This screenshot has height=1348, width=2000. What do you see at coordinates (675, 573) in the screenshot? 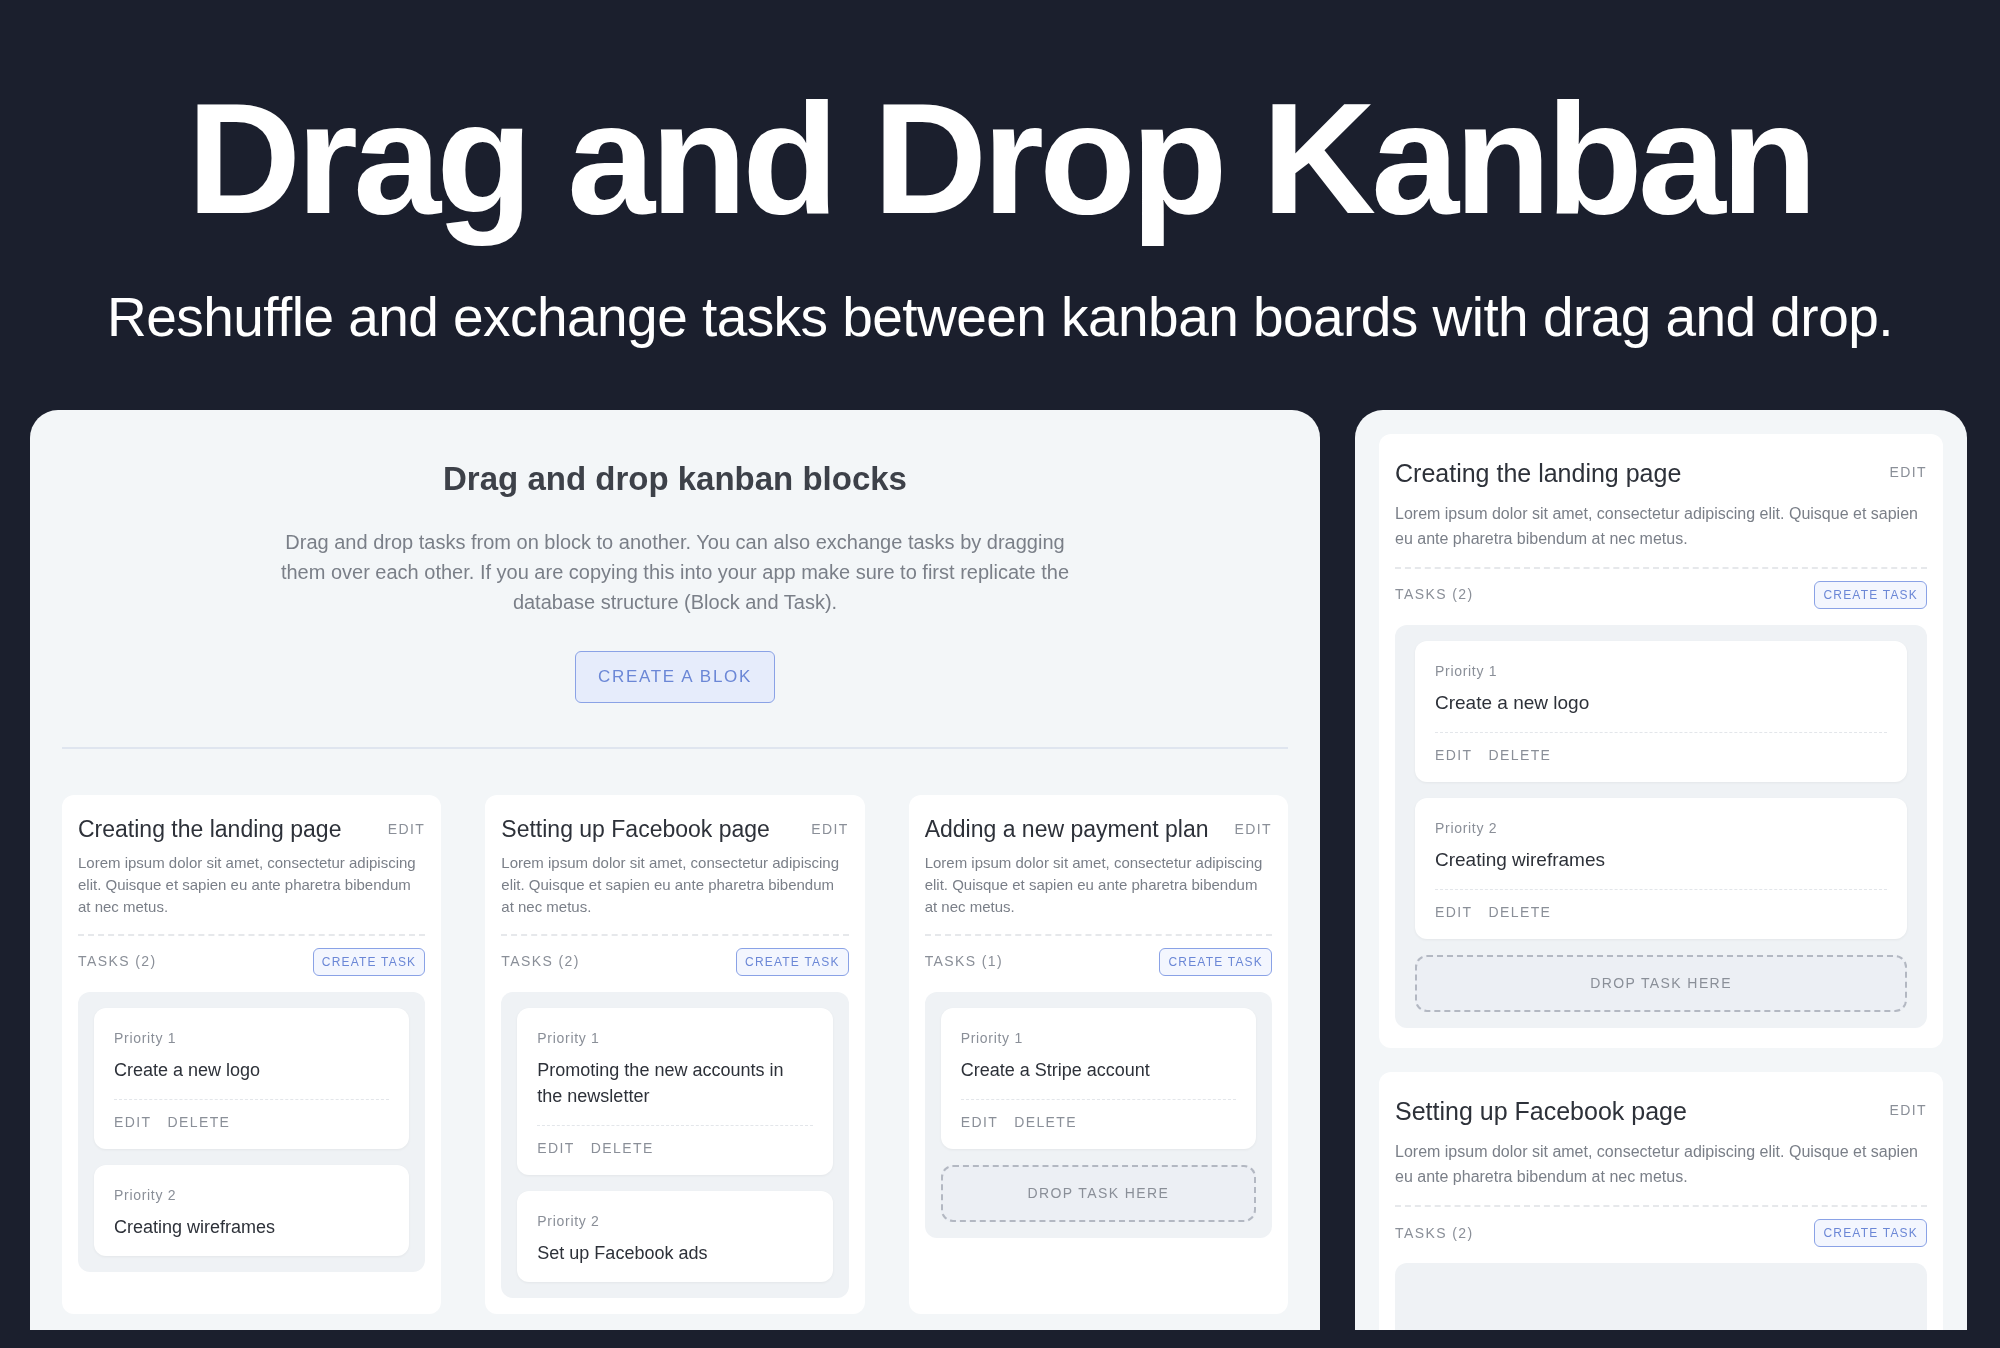
I see `panel-description: Drag and drop tasks from on block to another. You can also exchange tasks by dragging them over each other. If you are copying this into your app make sure to first replicate the database structure (Block and Task).` at bounding box center [675, 573].